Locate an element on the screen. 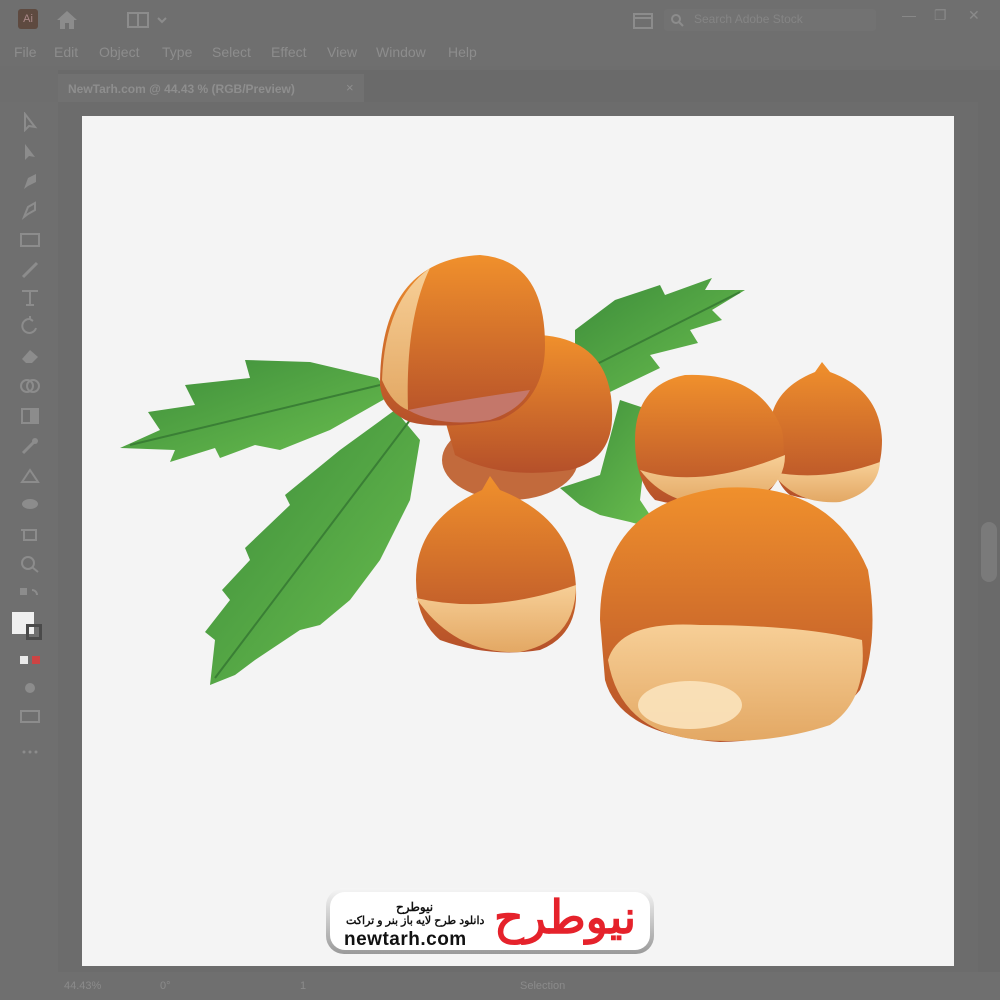 This screenshot has width=1000, height=1000. watermark-logo-text: نیوطرح is located at coordinates (565, 917).